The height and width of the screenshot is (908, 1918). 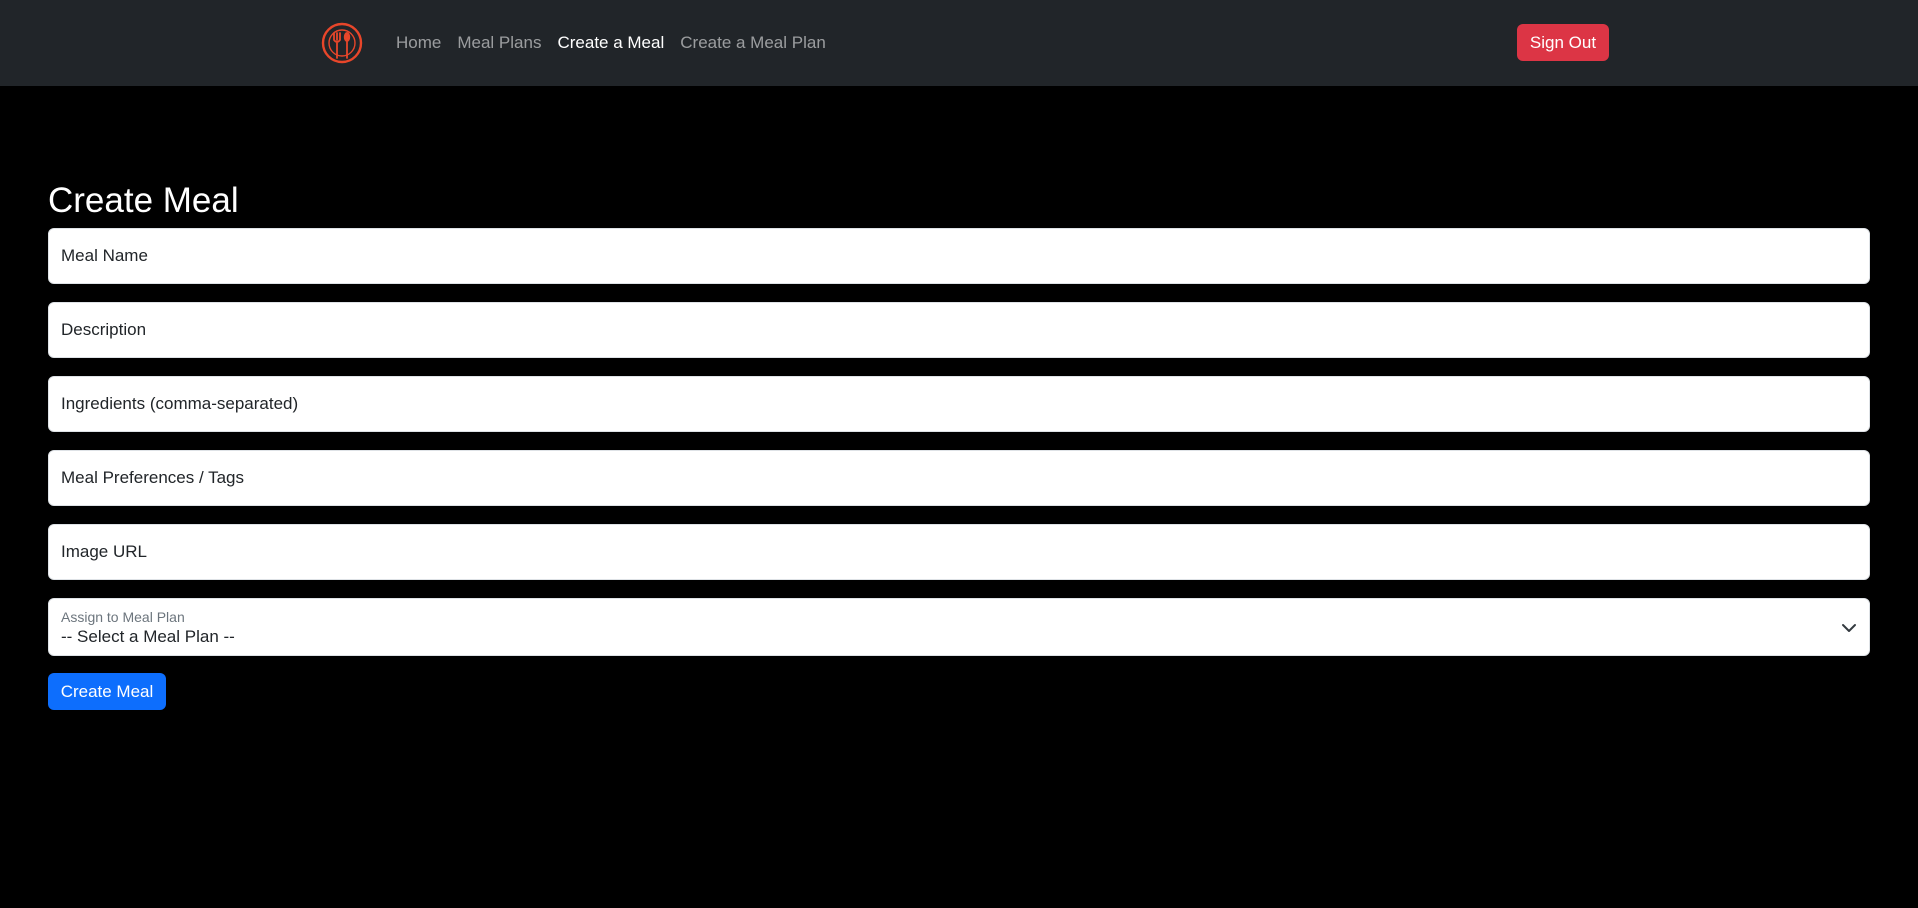 What do you see at coordinates (1563, 42) in the screenshot?
I see `sign-out-button: Sign Out` at bounding box center [1563, 42].